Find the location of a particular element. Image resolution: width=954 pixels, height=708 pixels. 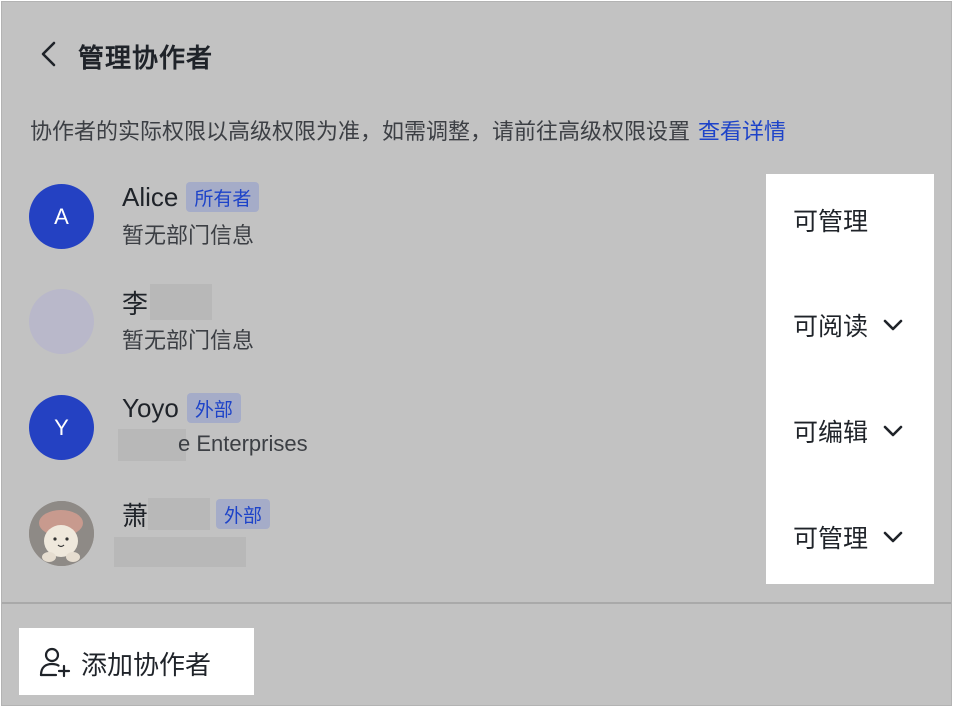

permission-label: 可管理 is located at coordinates (830, 220).